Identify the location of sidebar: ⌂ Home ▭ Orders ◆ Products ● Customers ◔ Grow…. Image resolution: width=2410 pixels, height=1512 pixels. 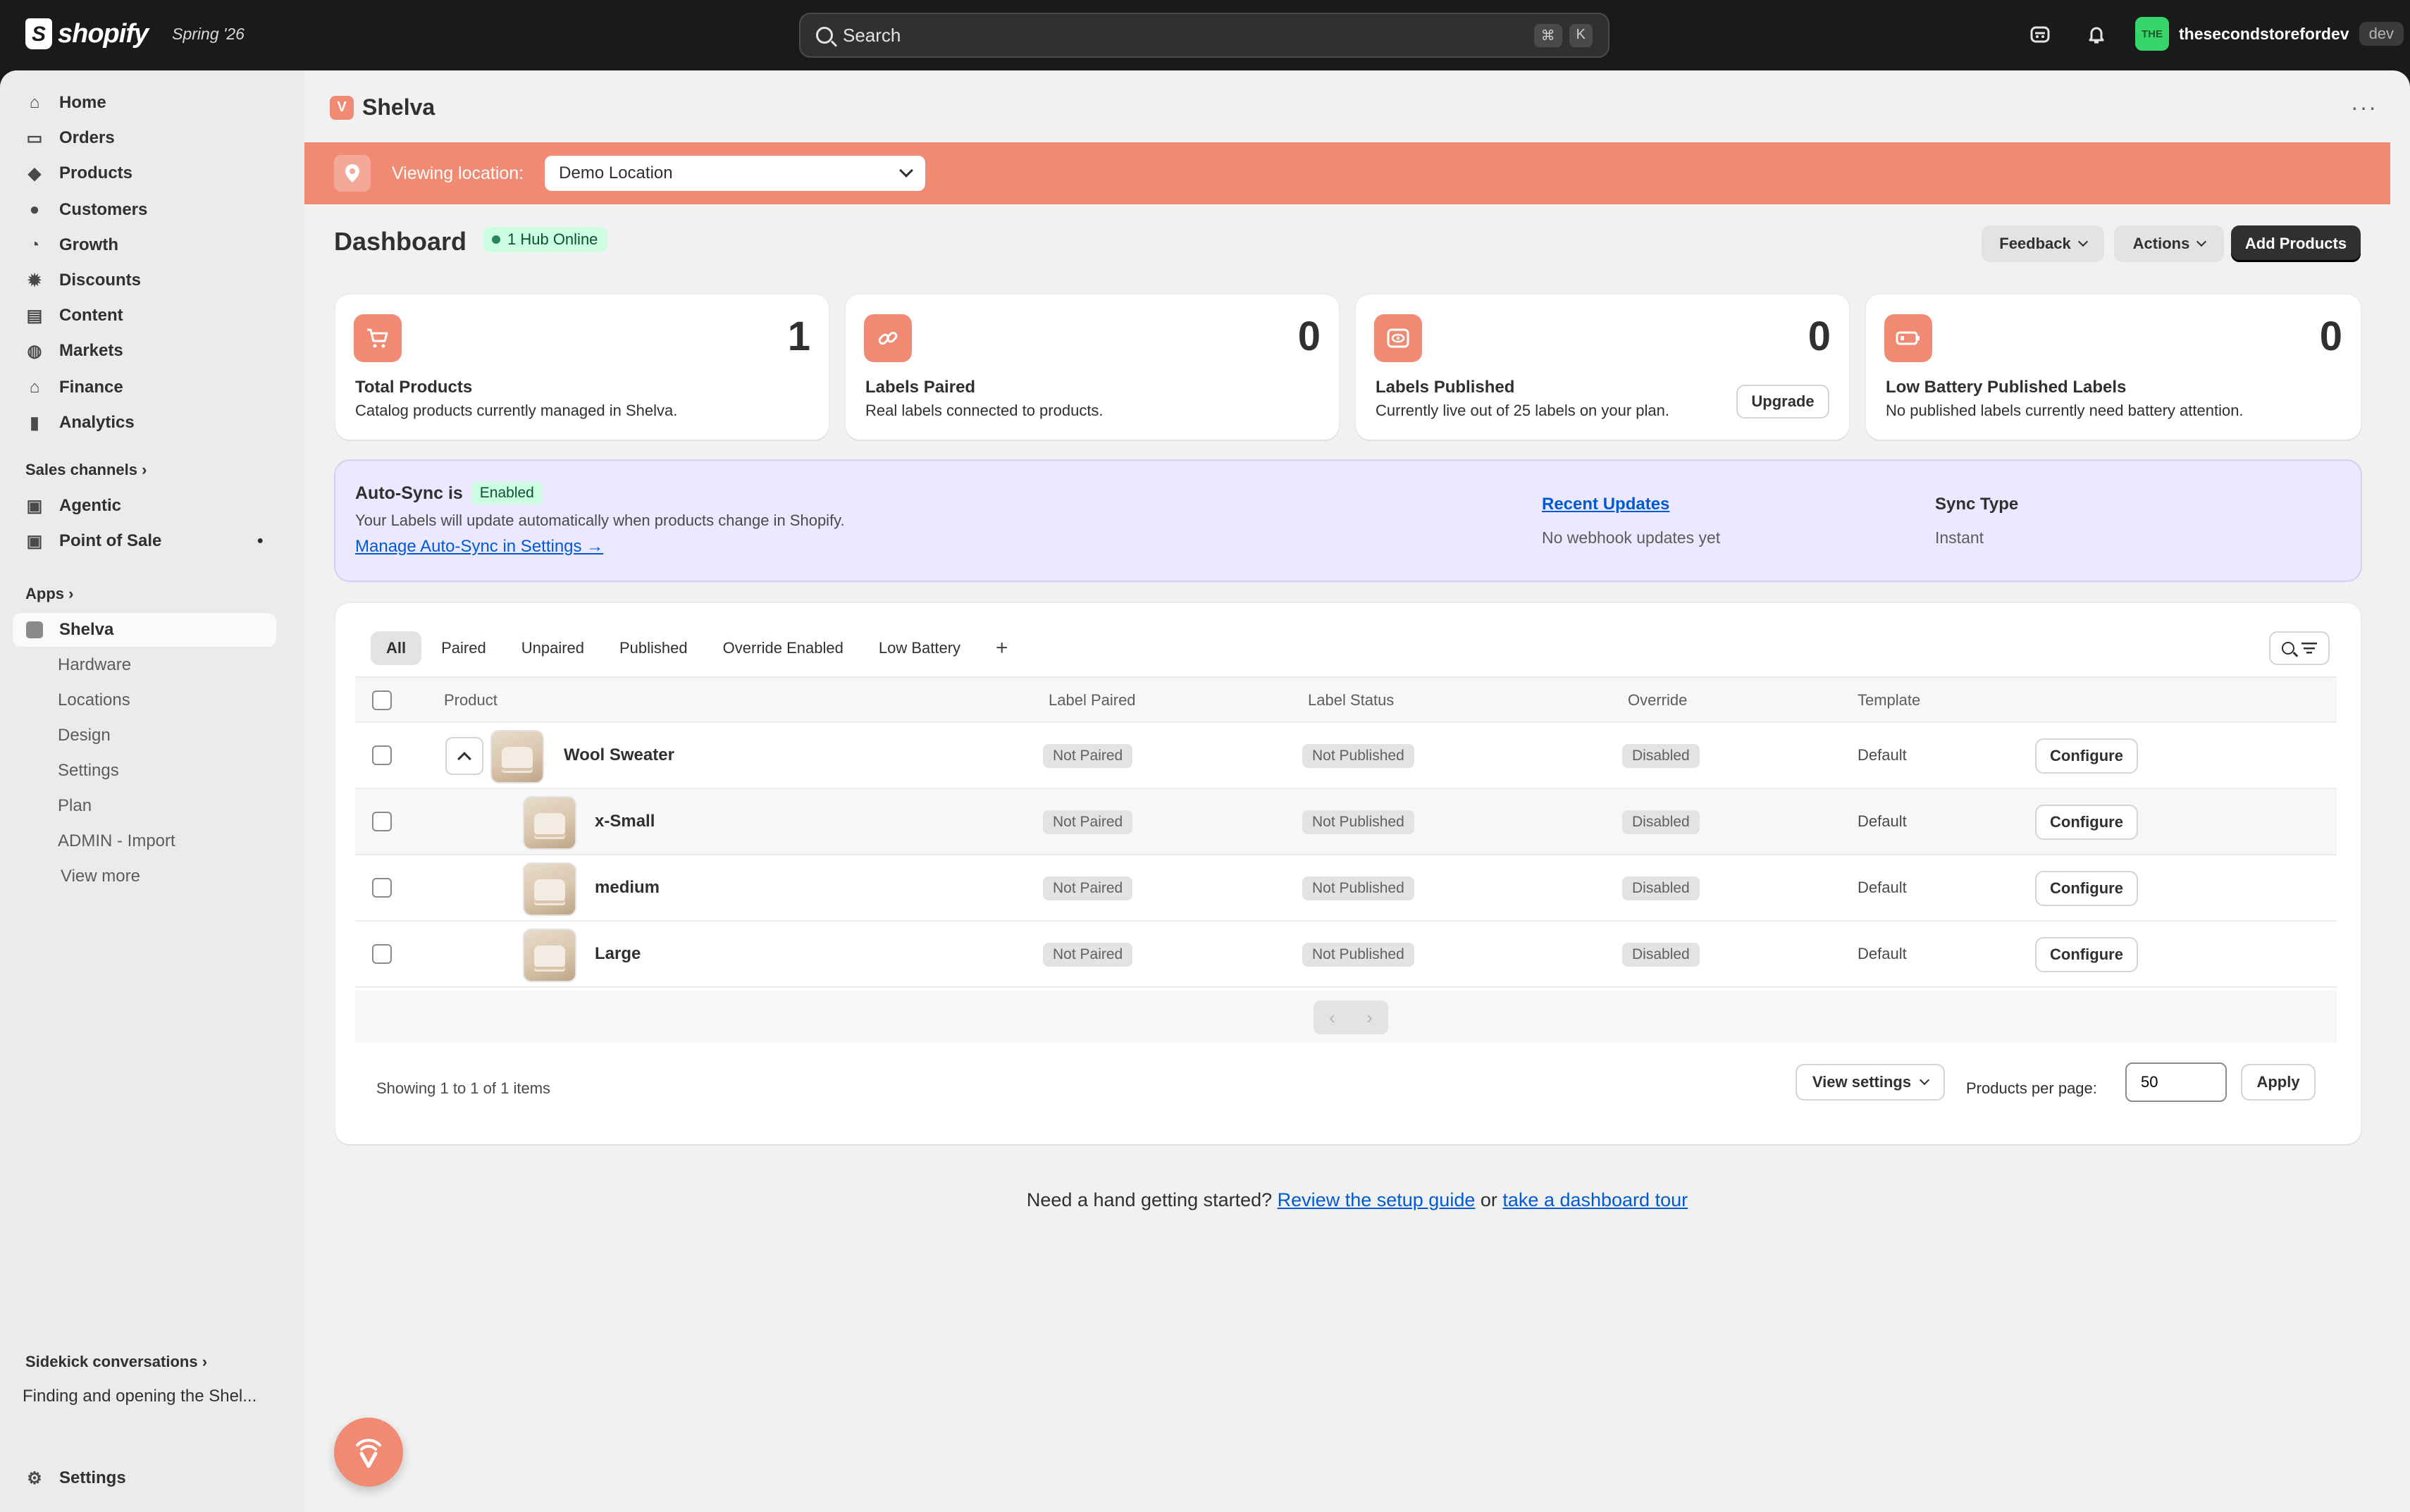
(152, 791).